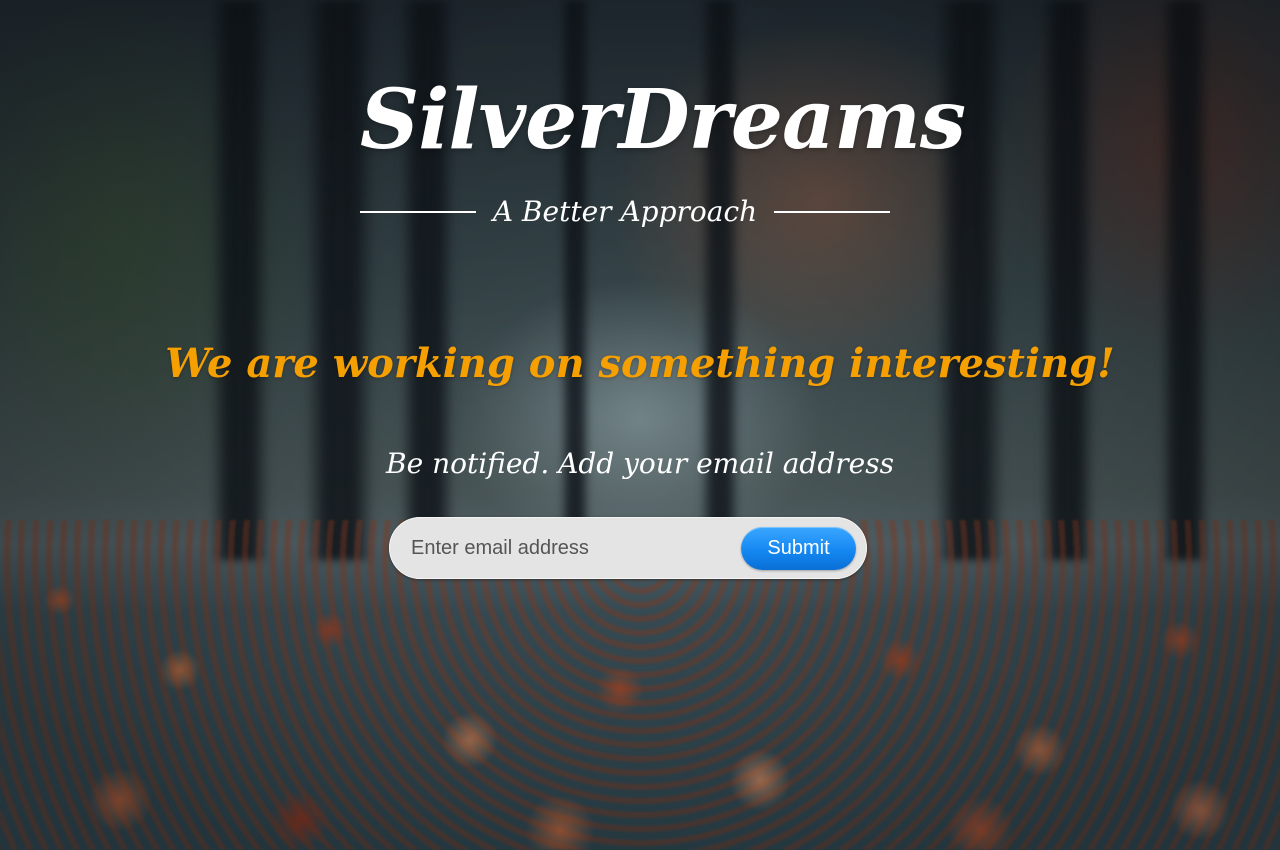 The width and height of the screenshot is (1280, 850). I want to click on brand-logo: SilverDreams, so click(663, 120).